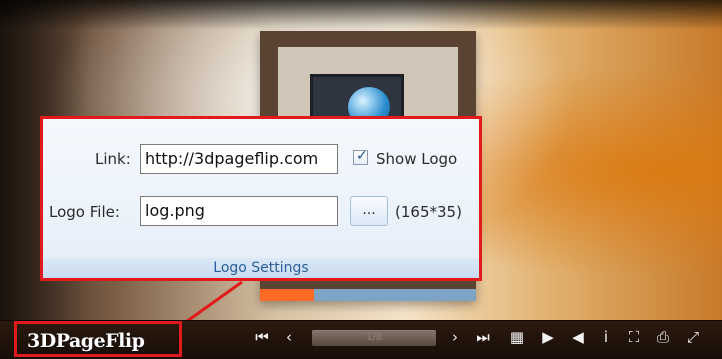 The image size is (722, 359). I want to click on sound-icon: ◀, so click(578, 337).